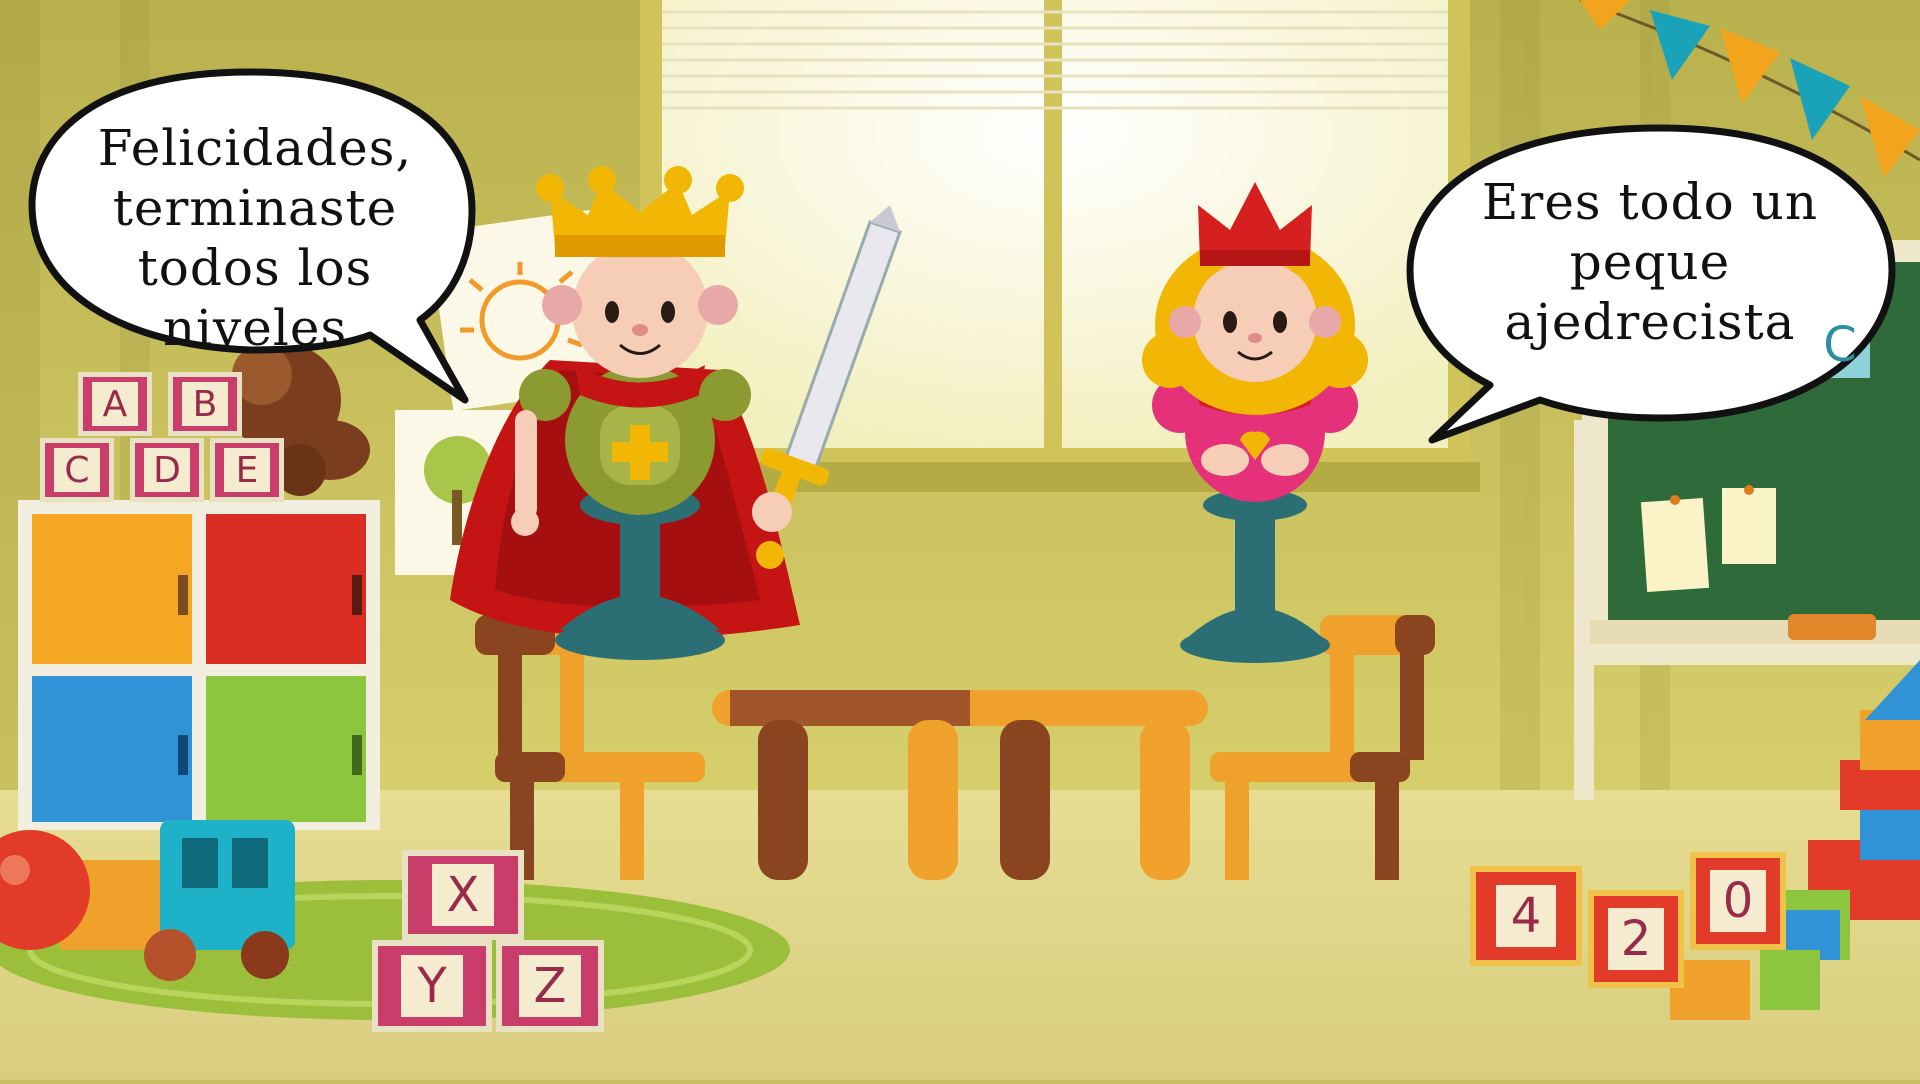  I want to click on number-block: 2, so click(1636, 939).